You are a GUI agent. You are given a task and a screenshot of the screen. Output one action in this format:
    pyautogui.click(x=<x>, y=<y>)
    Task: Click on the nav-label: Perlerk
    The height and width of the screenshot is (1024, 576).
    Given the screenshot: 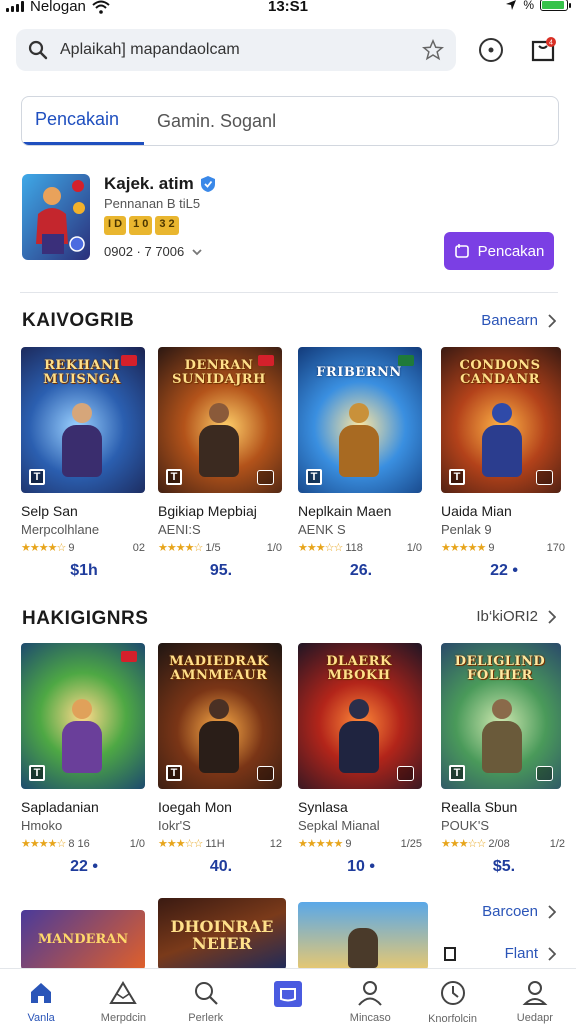 What is the action you would take?
    pyautogui.click(x=206, y=1018)
    